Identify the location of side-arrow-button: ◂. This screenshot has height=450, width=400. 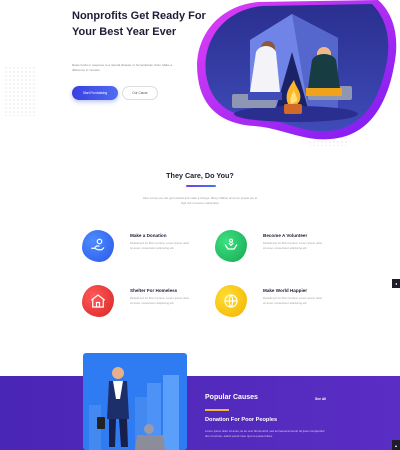
(396, 283).